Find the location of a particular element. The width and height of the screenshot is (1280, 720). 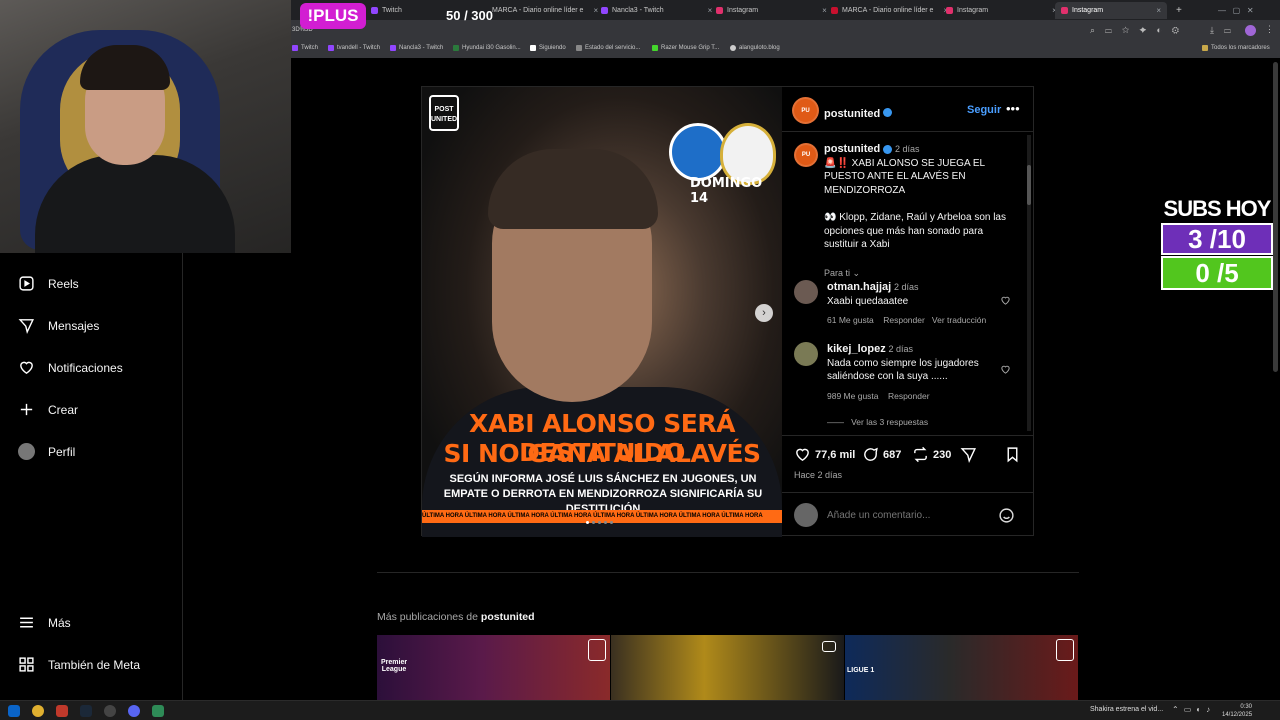

menu-icon is located at coordinates (26, 622).